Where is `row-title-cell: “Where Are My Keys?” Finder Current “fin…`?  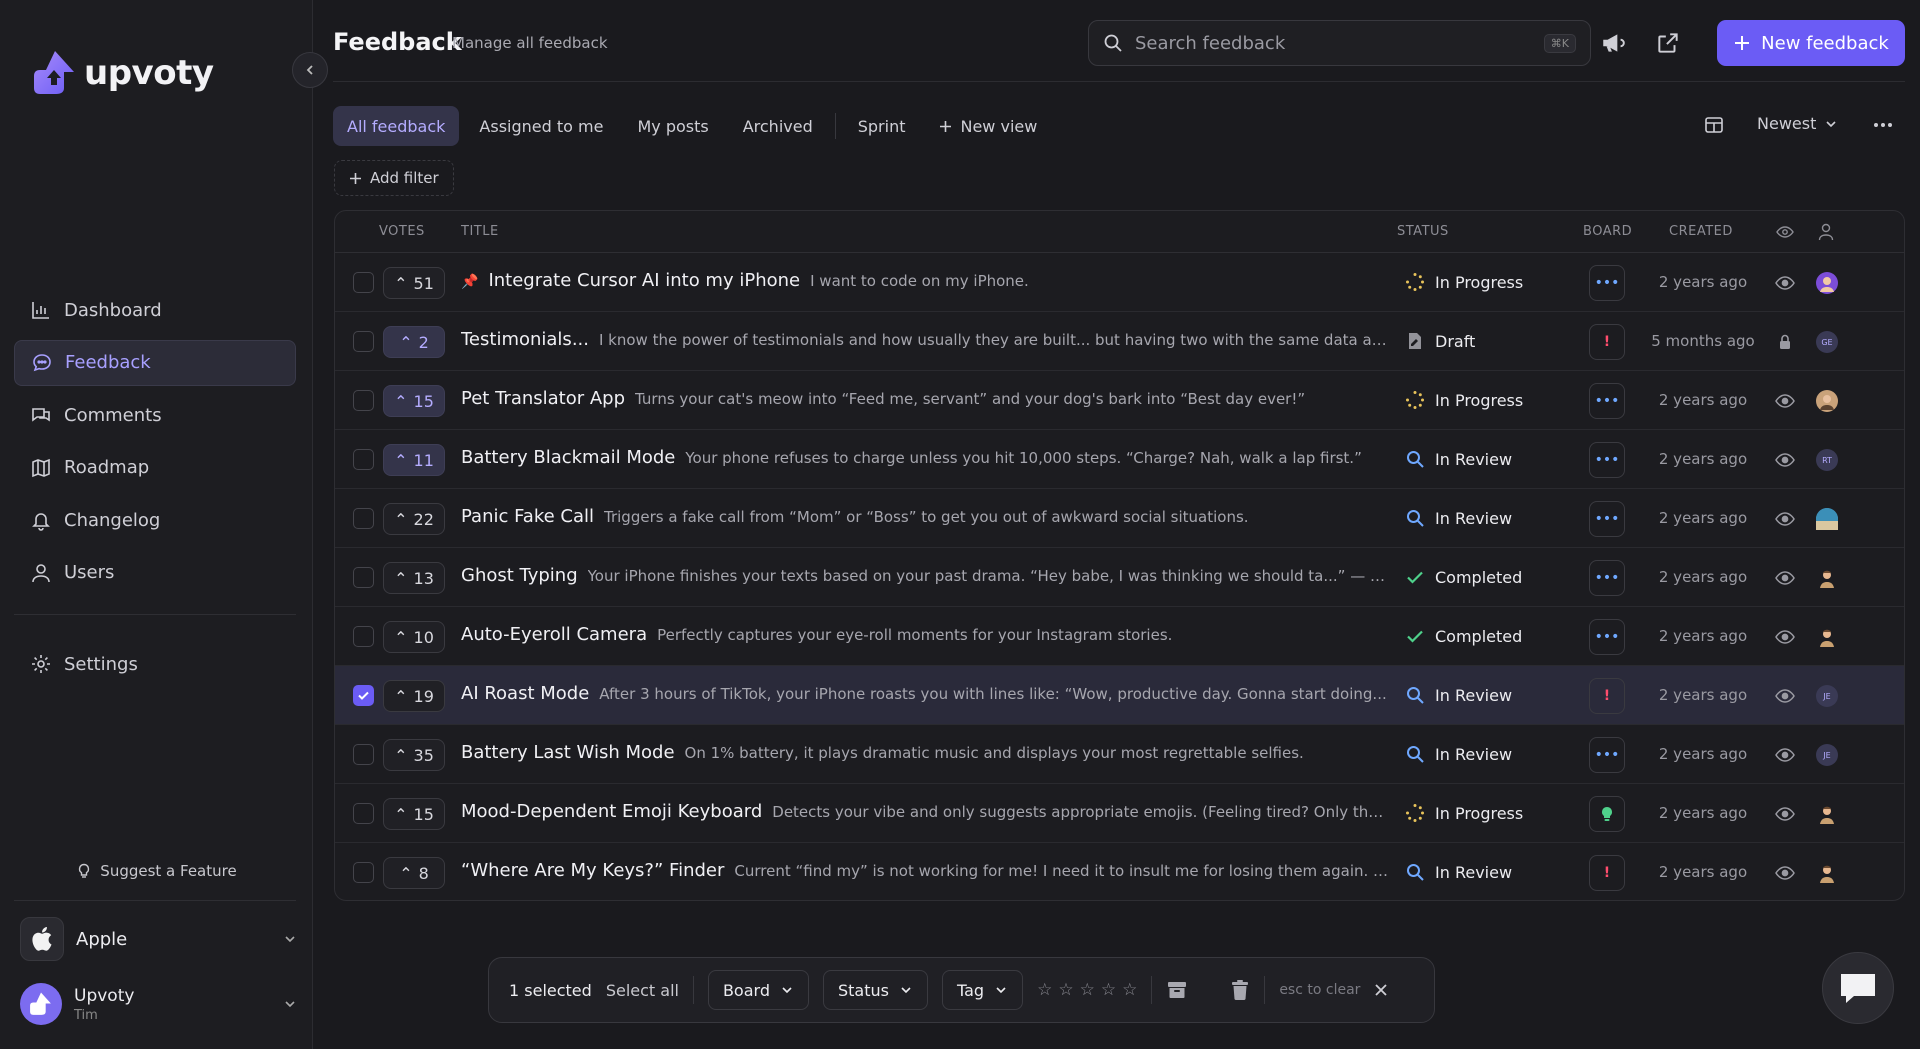 row-title-cell: “Where Are My Keys?” Finder Current “fin… is located at coordinates (926, 870).